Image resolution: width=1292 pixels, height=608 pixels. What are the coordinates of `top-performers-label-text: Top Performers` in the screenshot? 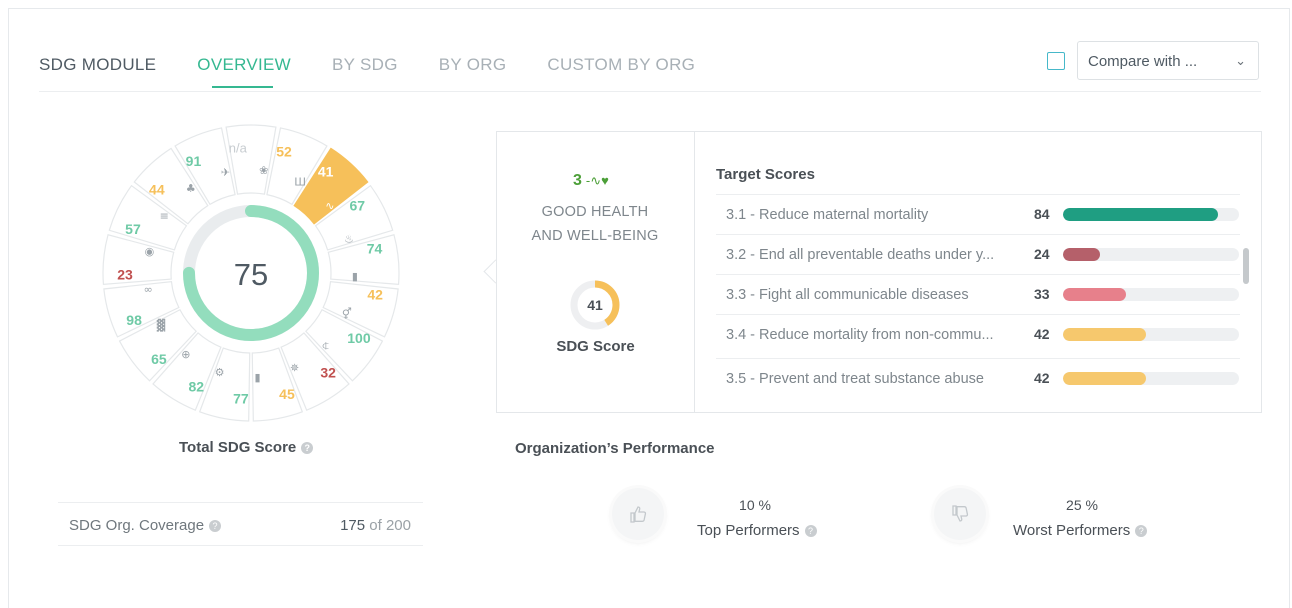 It's located at (748, 530).